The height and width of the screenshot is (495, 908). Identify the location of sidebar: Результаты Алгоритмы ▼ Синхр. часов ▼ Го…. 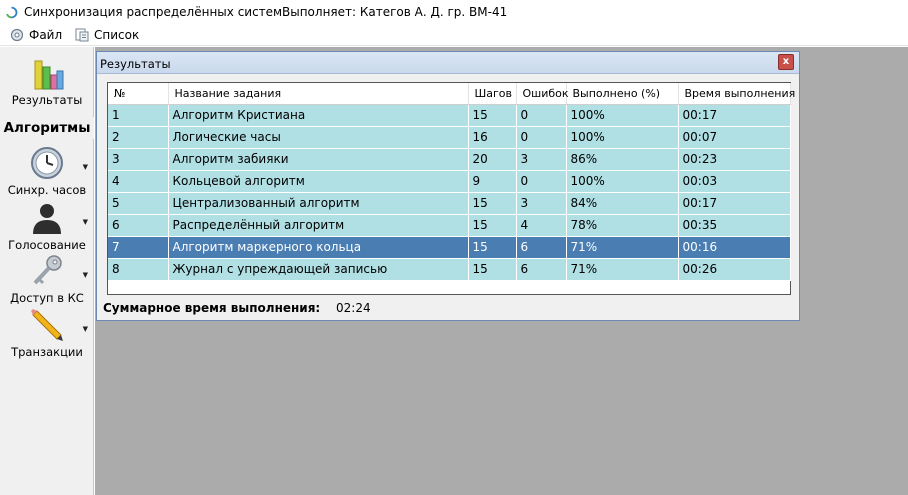
(47, 271).